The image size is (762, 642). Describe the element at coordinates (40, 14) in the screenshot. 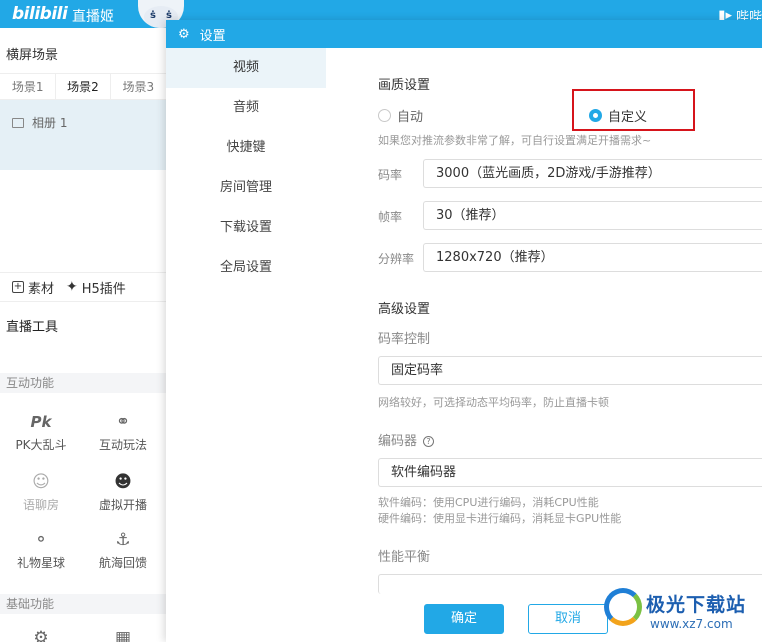

I see `bilibili-logo: bilibili` at that location.